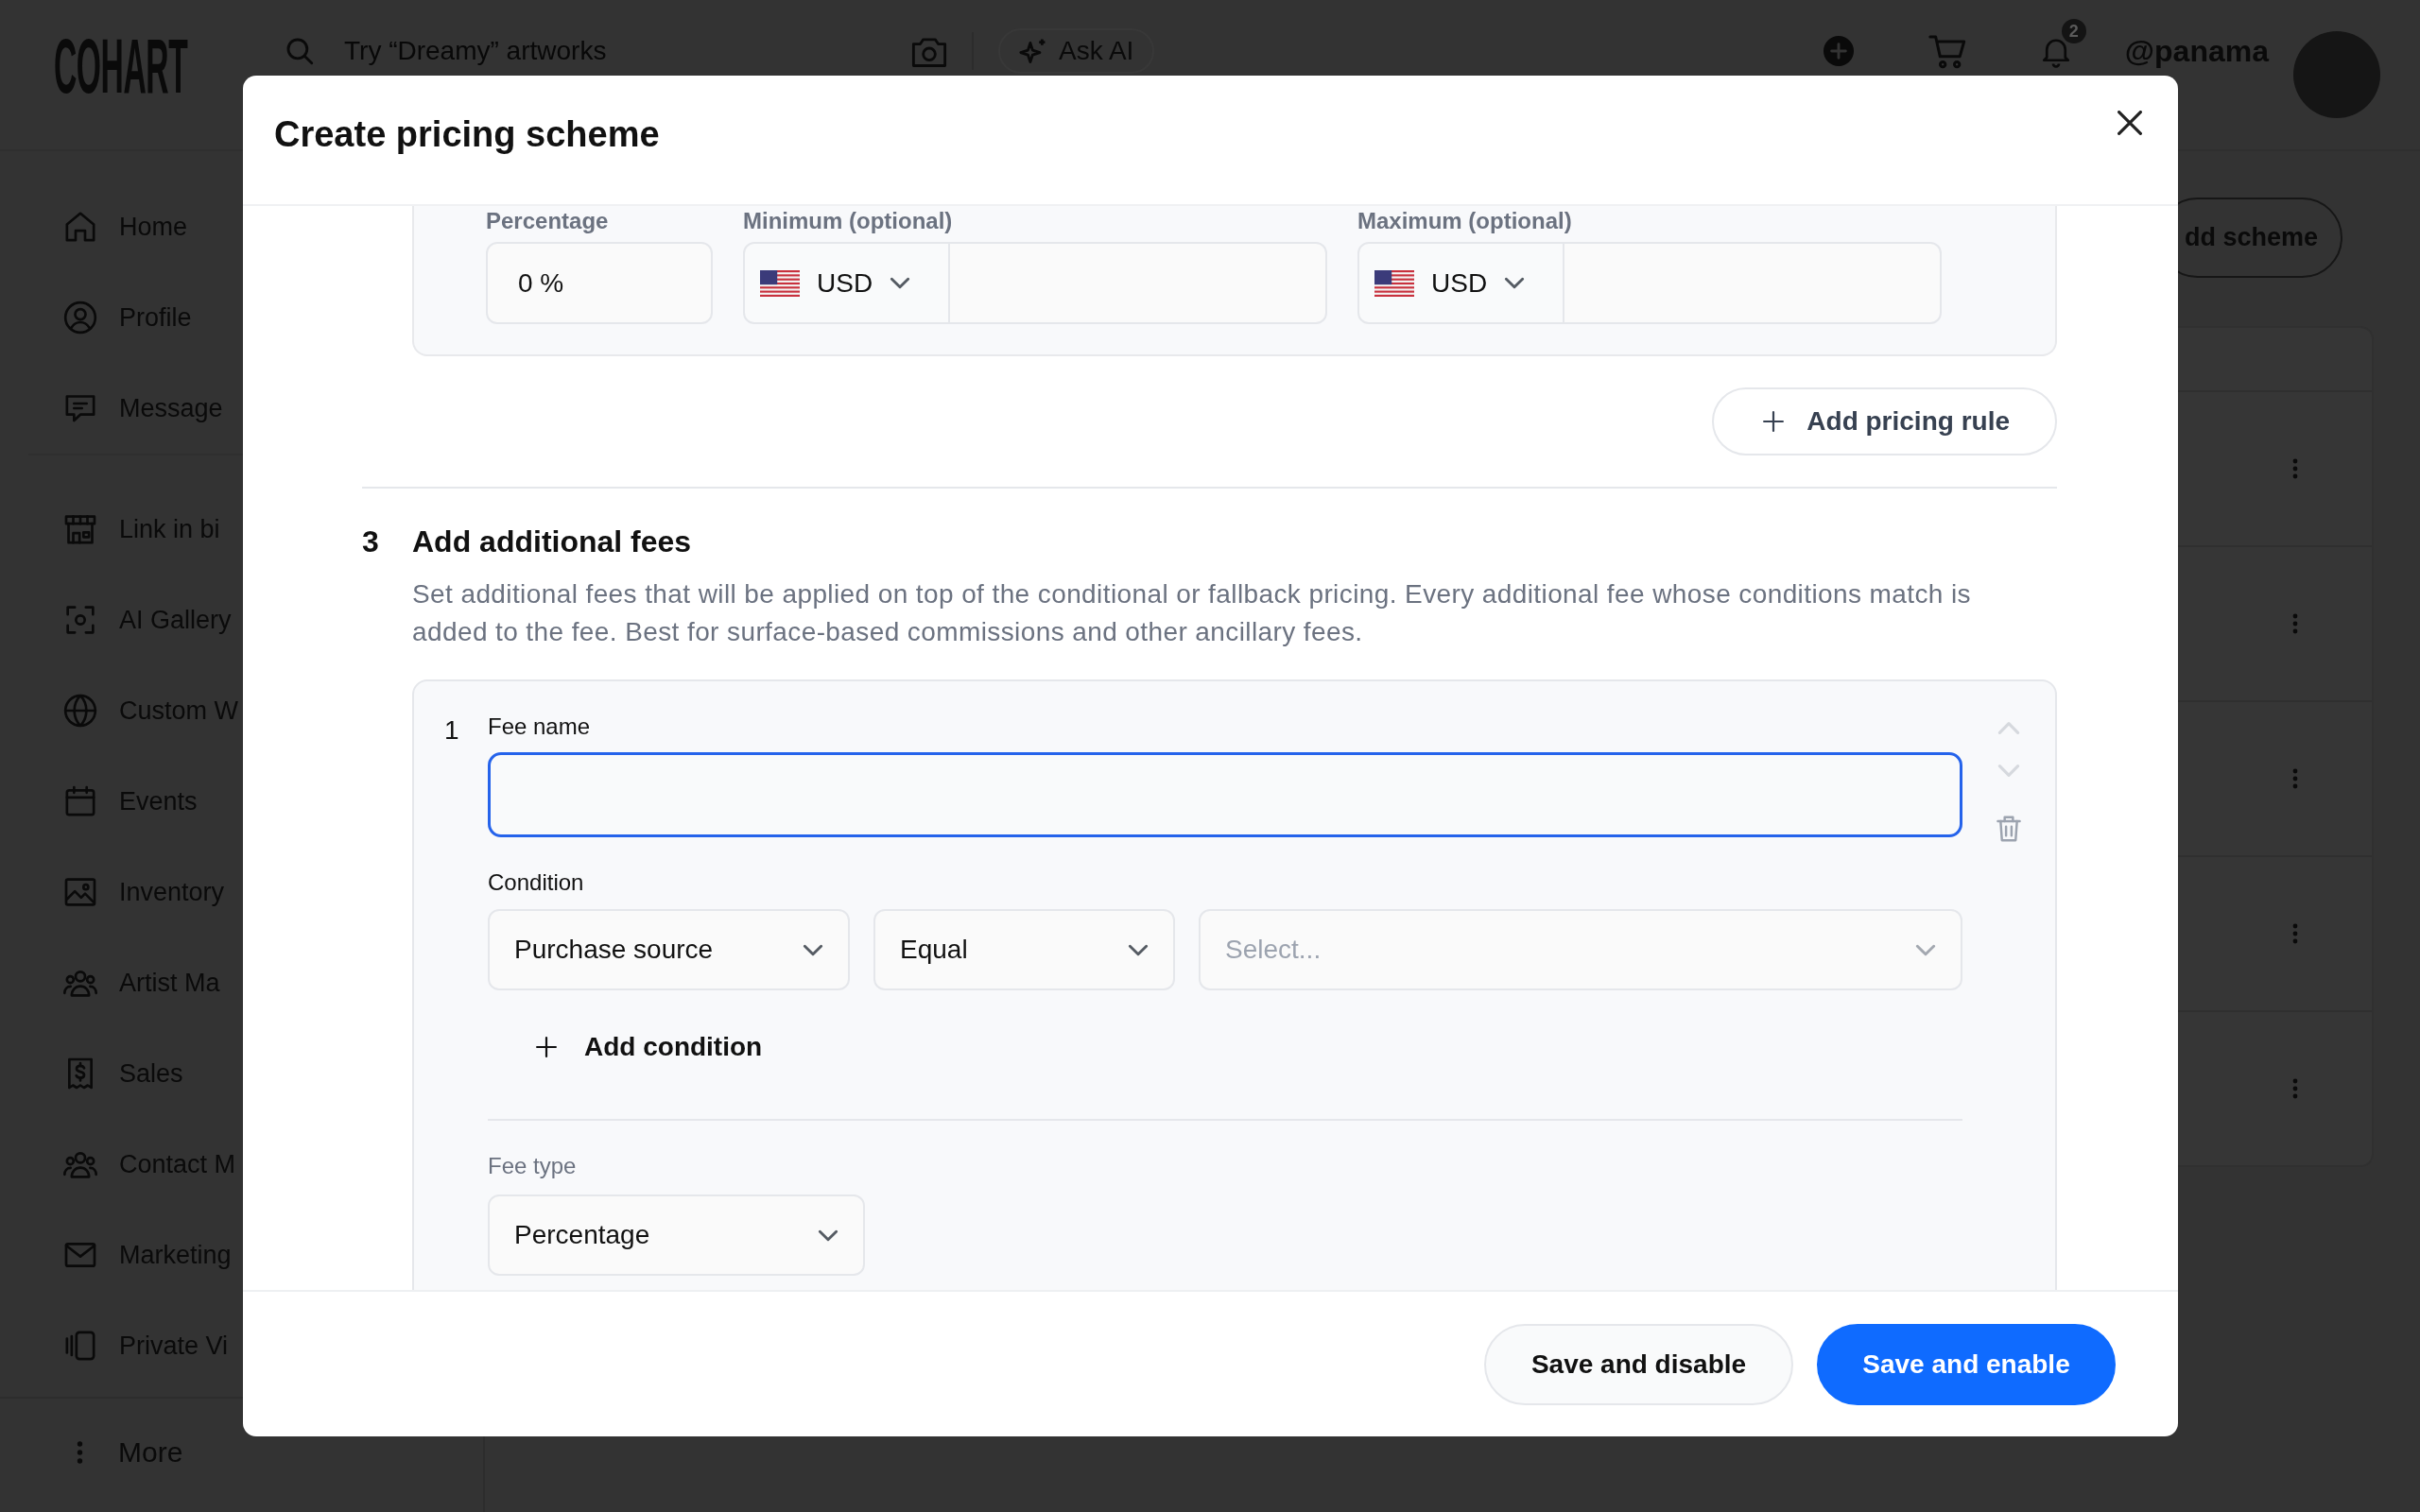 The height and width of the screenshot is (1512, 2420). Describe the element at coordinates (1192, 613) in the screenshot. I see `section-description: Set additional fees that will be applied on top of the conditional or fallback pricing. Every additional fee whose conditions match is added to the fee. Best for surface-based commissions and other ancillary fees.` at that location.